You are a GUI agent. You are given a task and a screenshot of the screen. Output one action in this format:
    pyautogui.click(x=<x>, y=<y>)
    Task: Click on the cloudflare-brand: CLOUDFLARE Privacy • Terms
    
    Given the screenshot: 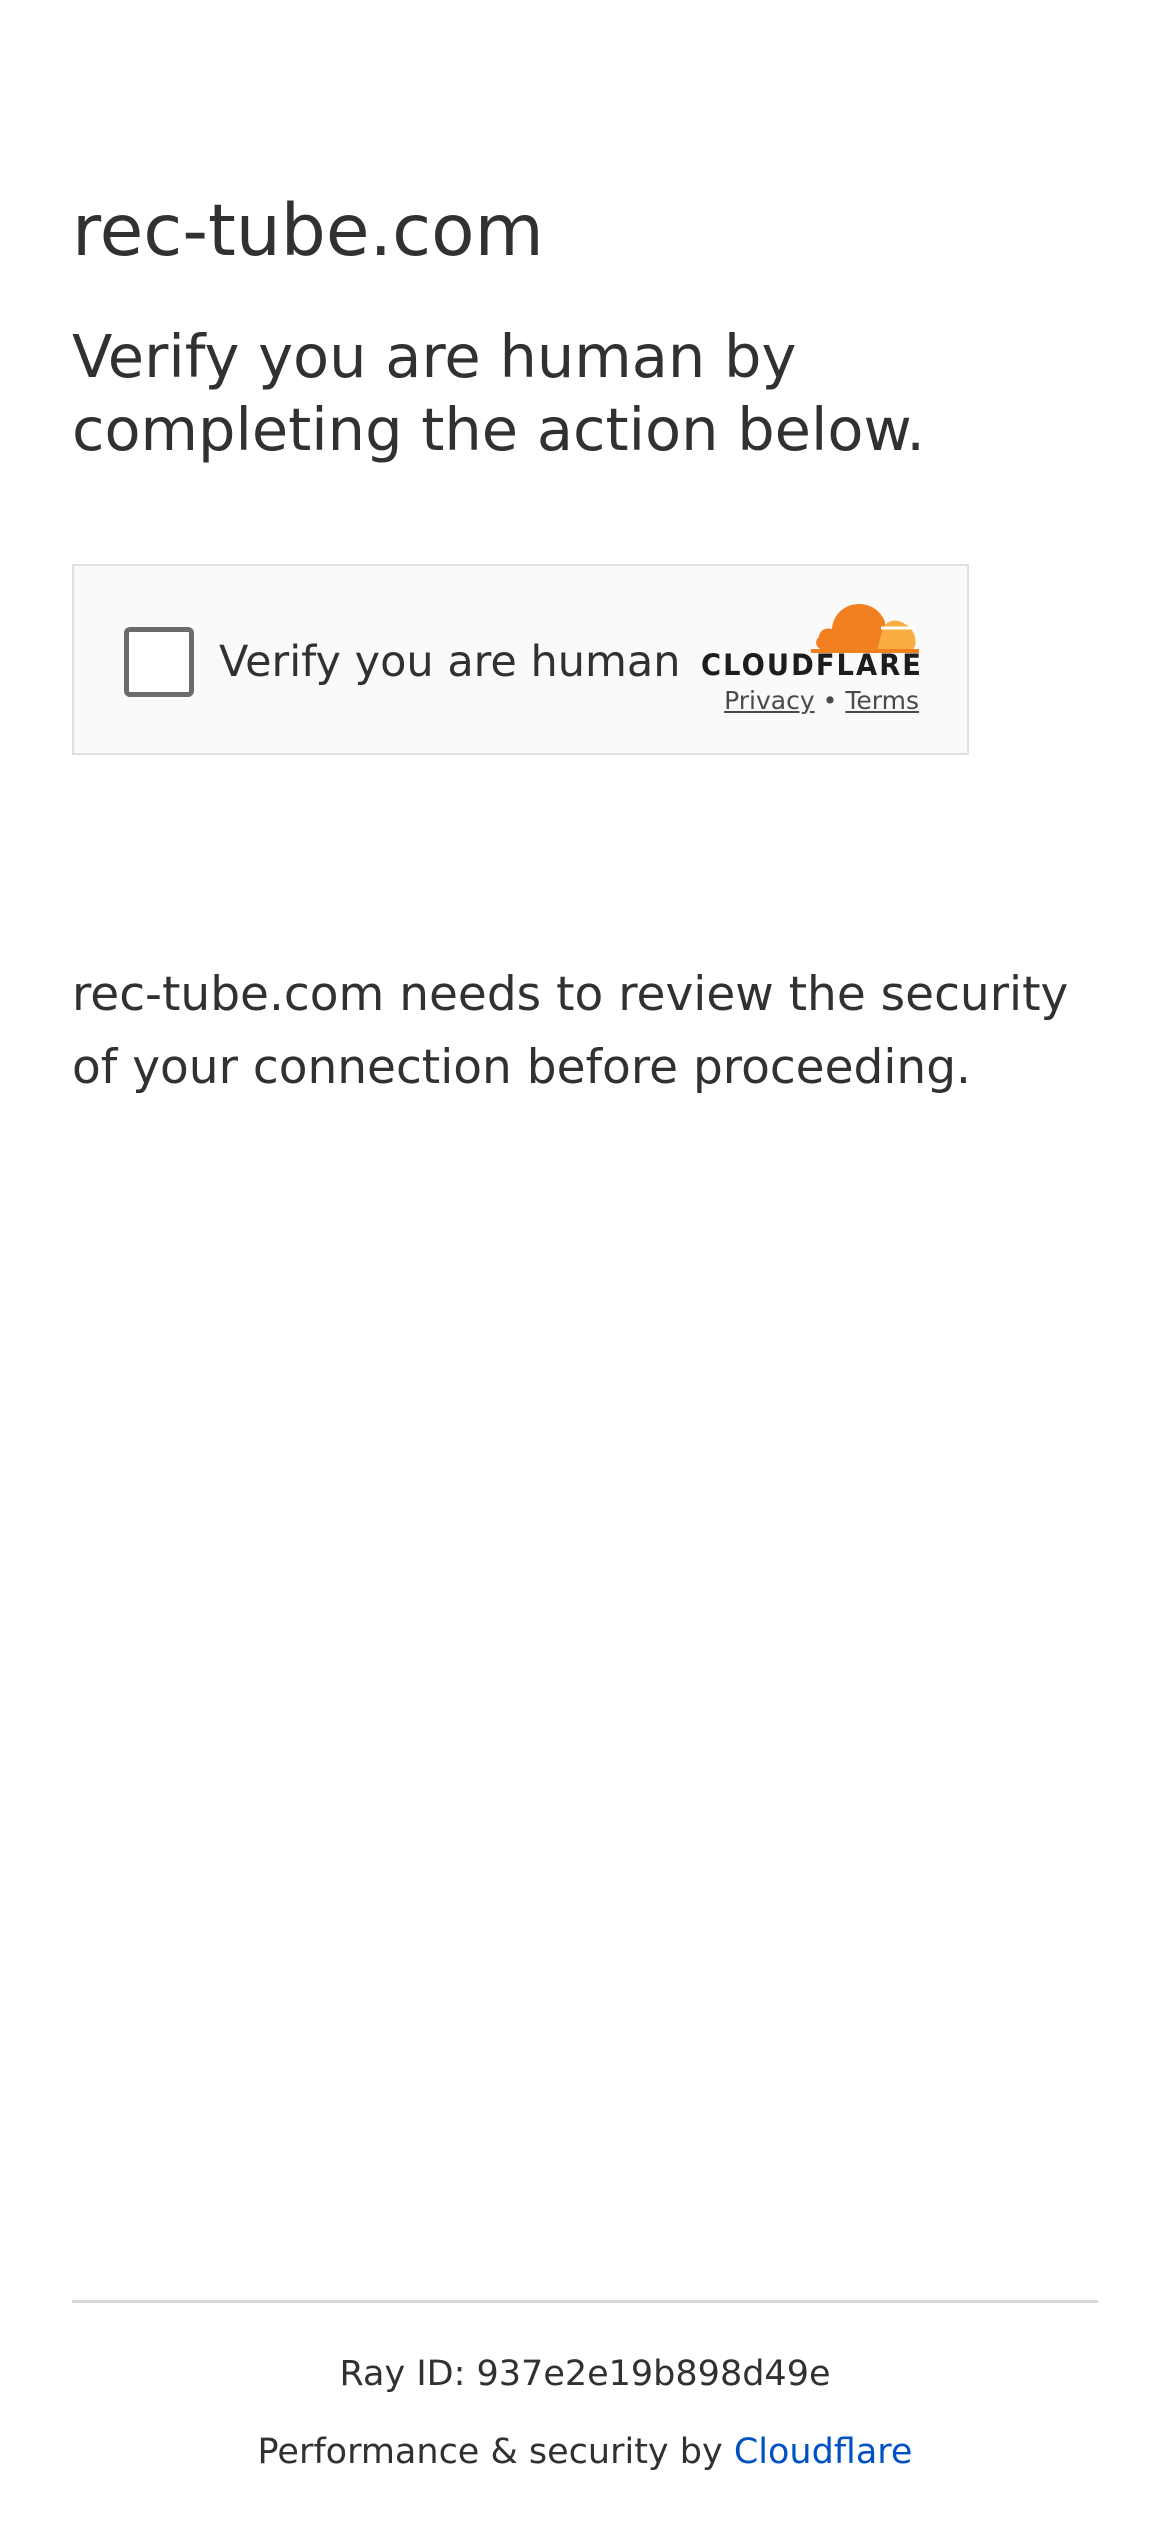 What is the action you would take?
    pyautogui.click(x=815, y=663)
    